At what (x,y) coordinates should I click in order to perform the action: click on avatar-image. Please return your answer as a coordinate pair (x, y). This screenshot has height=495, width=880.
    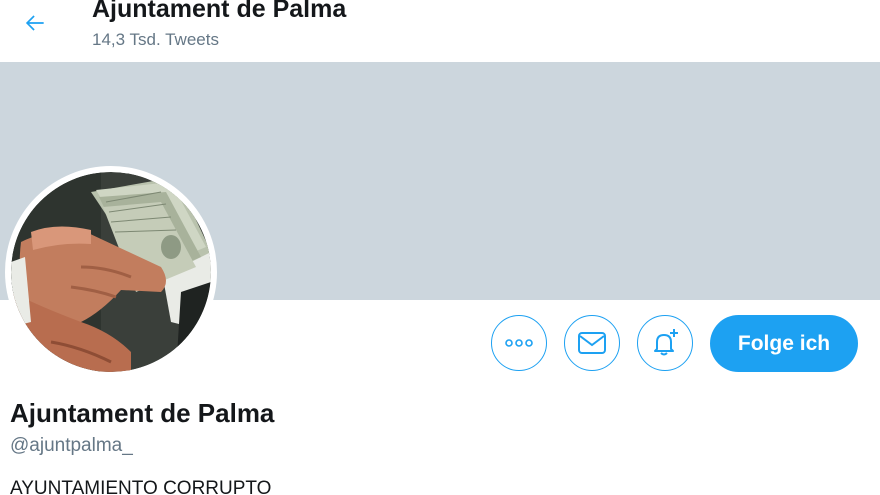
    Looking at the image, I should click on (111, 272).